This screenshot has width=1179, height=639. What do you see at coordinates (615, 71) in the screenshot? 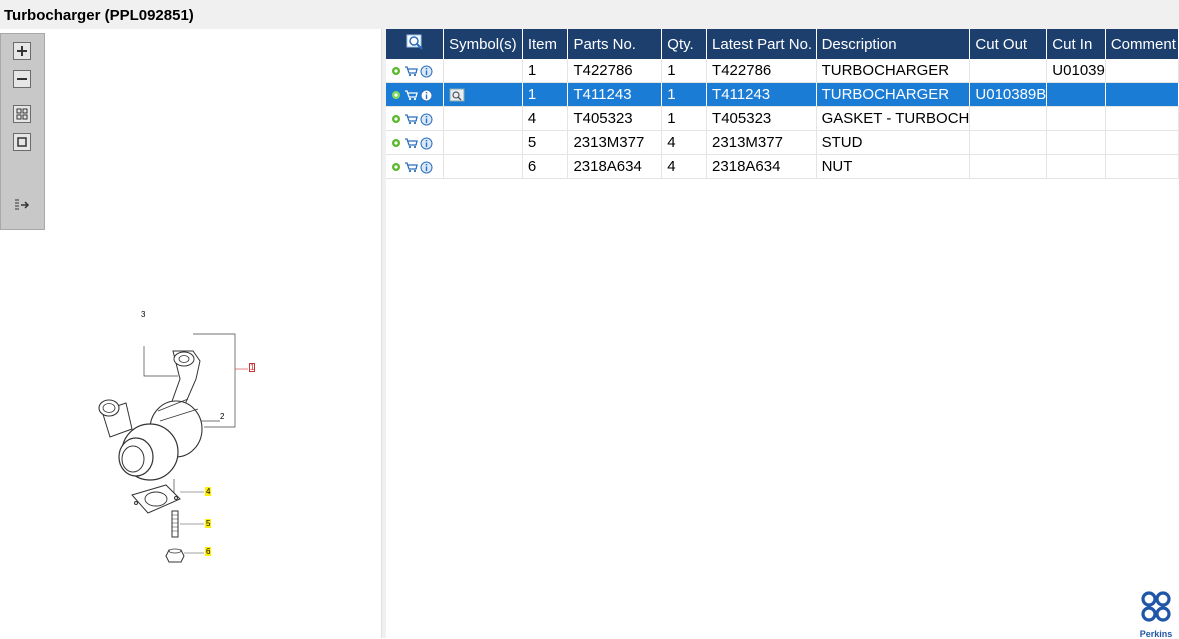
I see `parts-no-cell: T422786` at bounding box center [615, 71].